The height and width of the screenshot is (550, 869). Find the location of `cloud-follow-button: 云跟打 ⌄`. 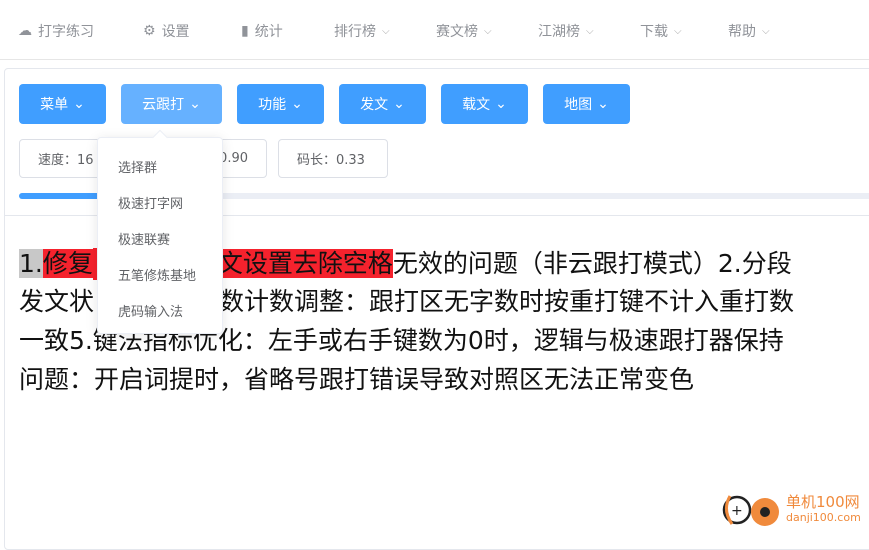

cloud-follow-button: 云跟打 ⌄ is located at coordinates (171, 104).